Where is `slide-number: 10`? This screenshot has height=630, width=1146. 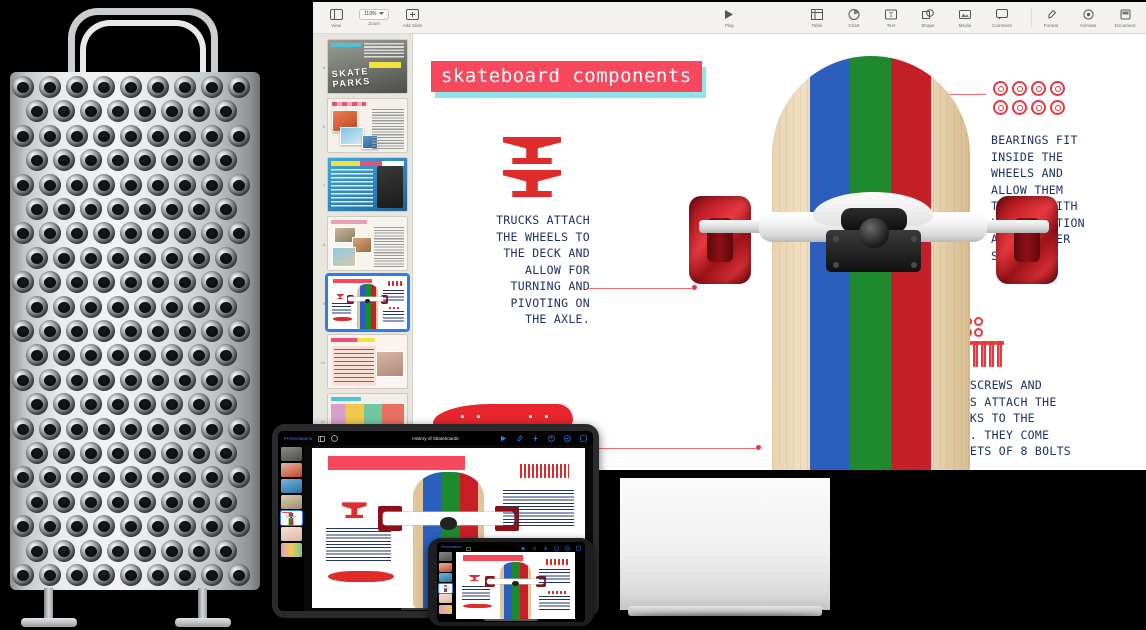
slide-number: 10 is located at coordinates (322, 362).